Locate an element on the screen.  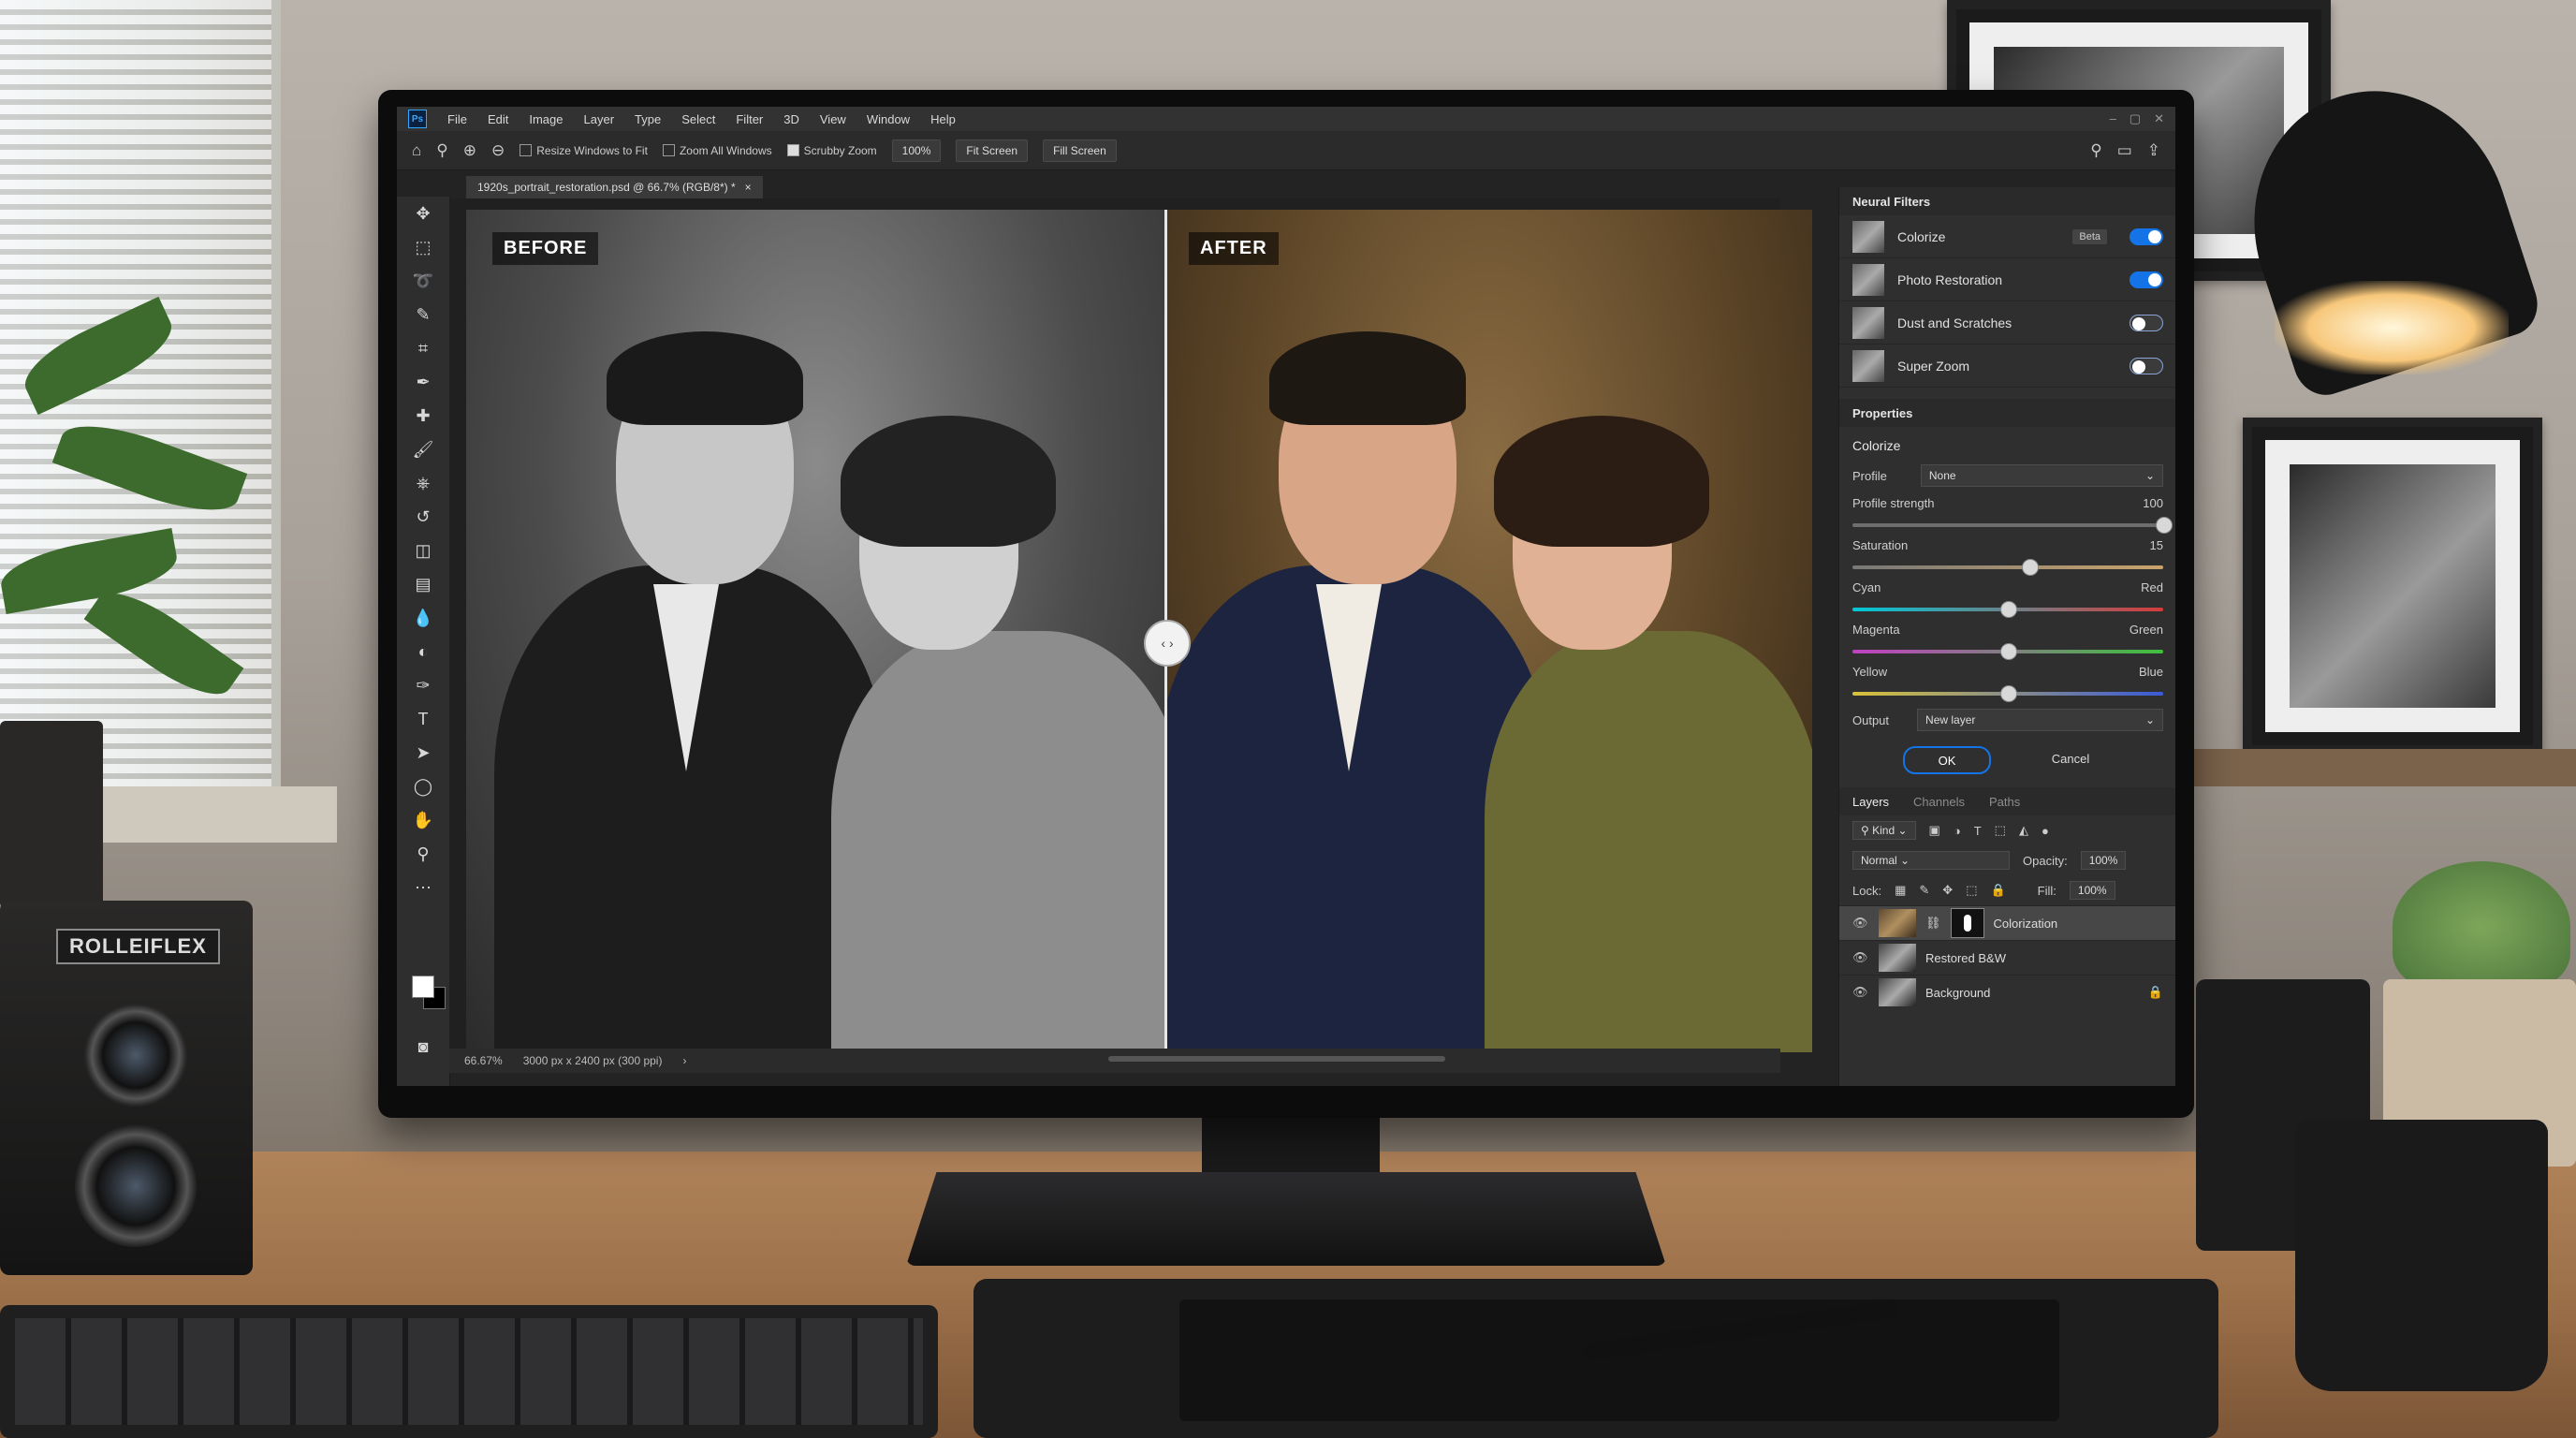
filter-photo-restoration: Photo Restoration is located at coordinates (2007, 279).